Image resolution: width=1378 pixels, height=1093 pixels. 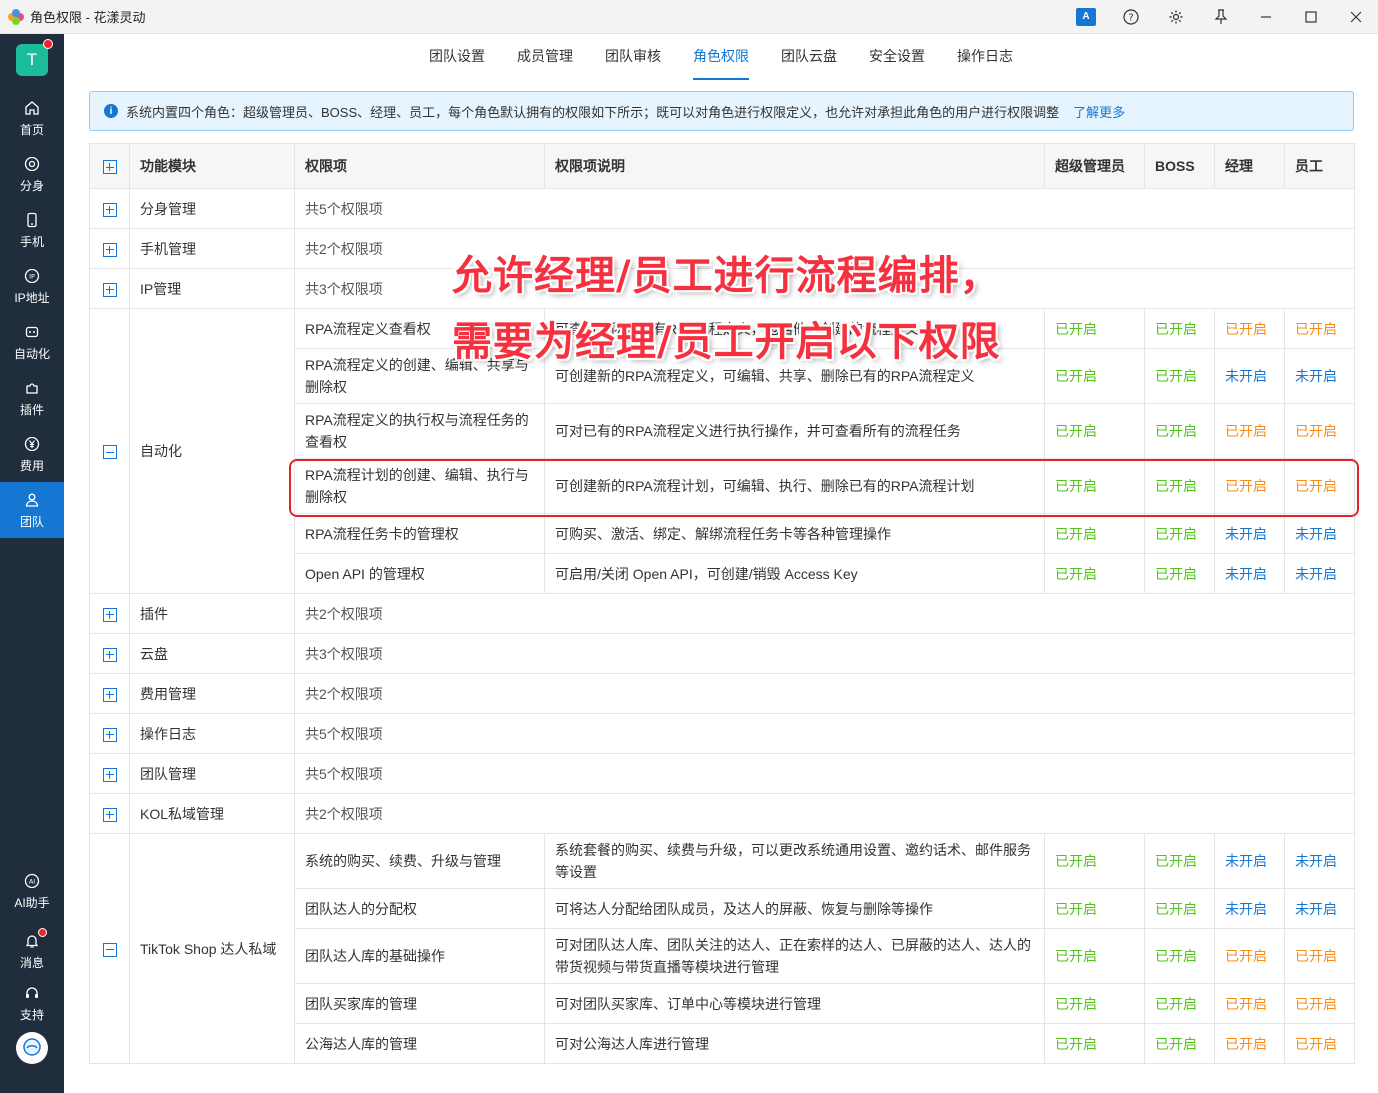 What do you see at coordinates (32, 454) in the screenshot?
I see `sidebar-item-billing: 费用` at bounding box center [32, 454].